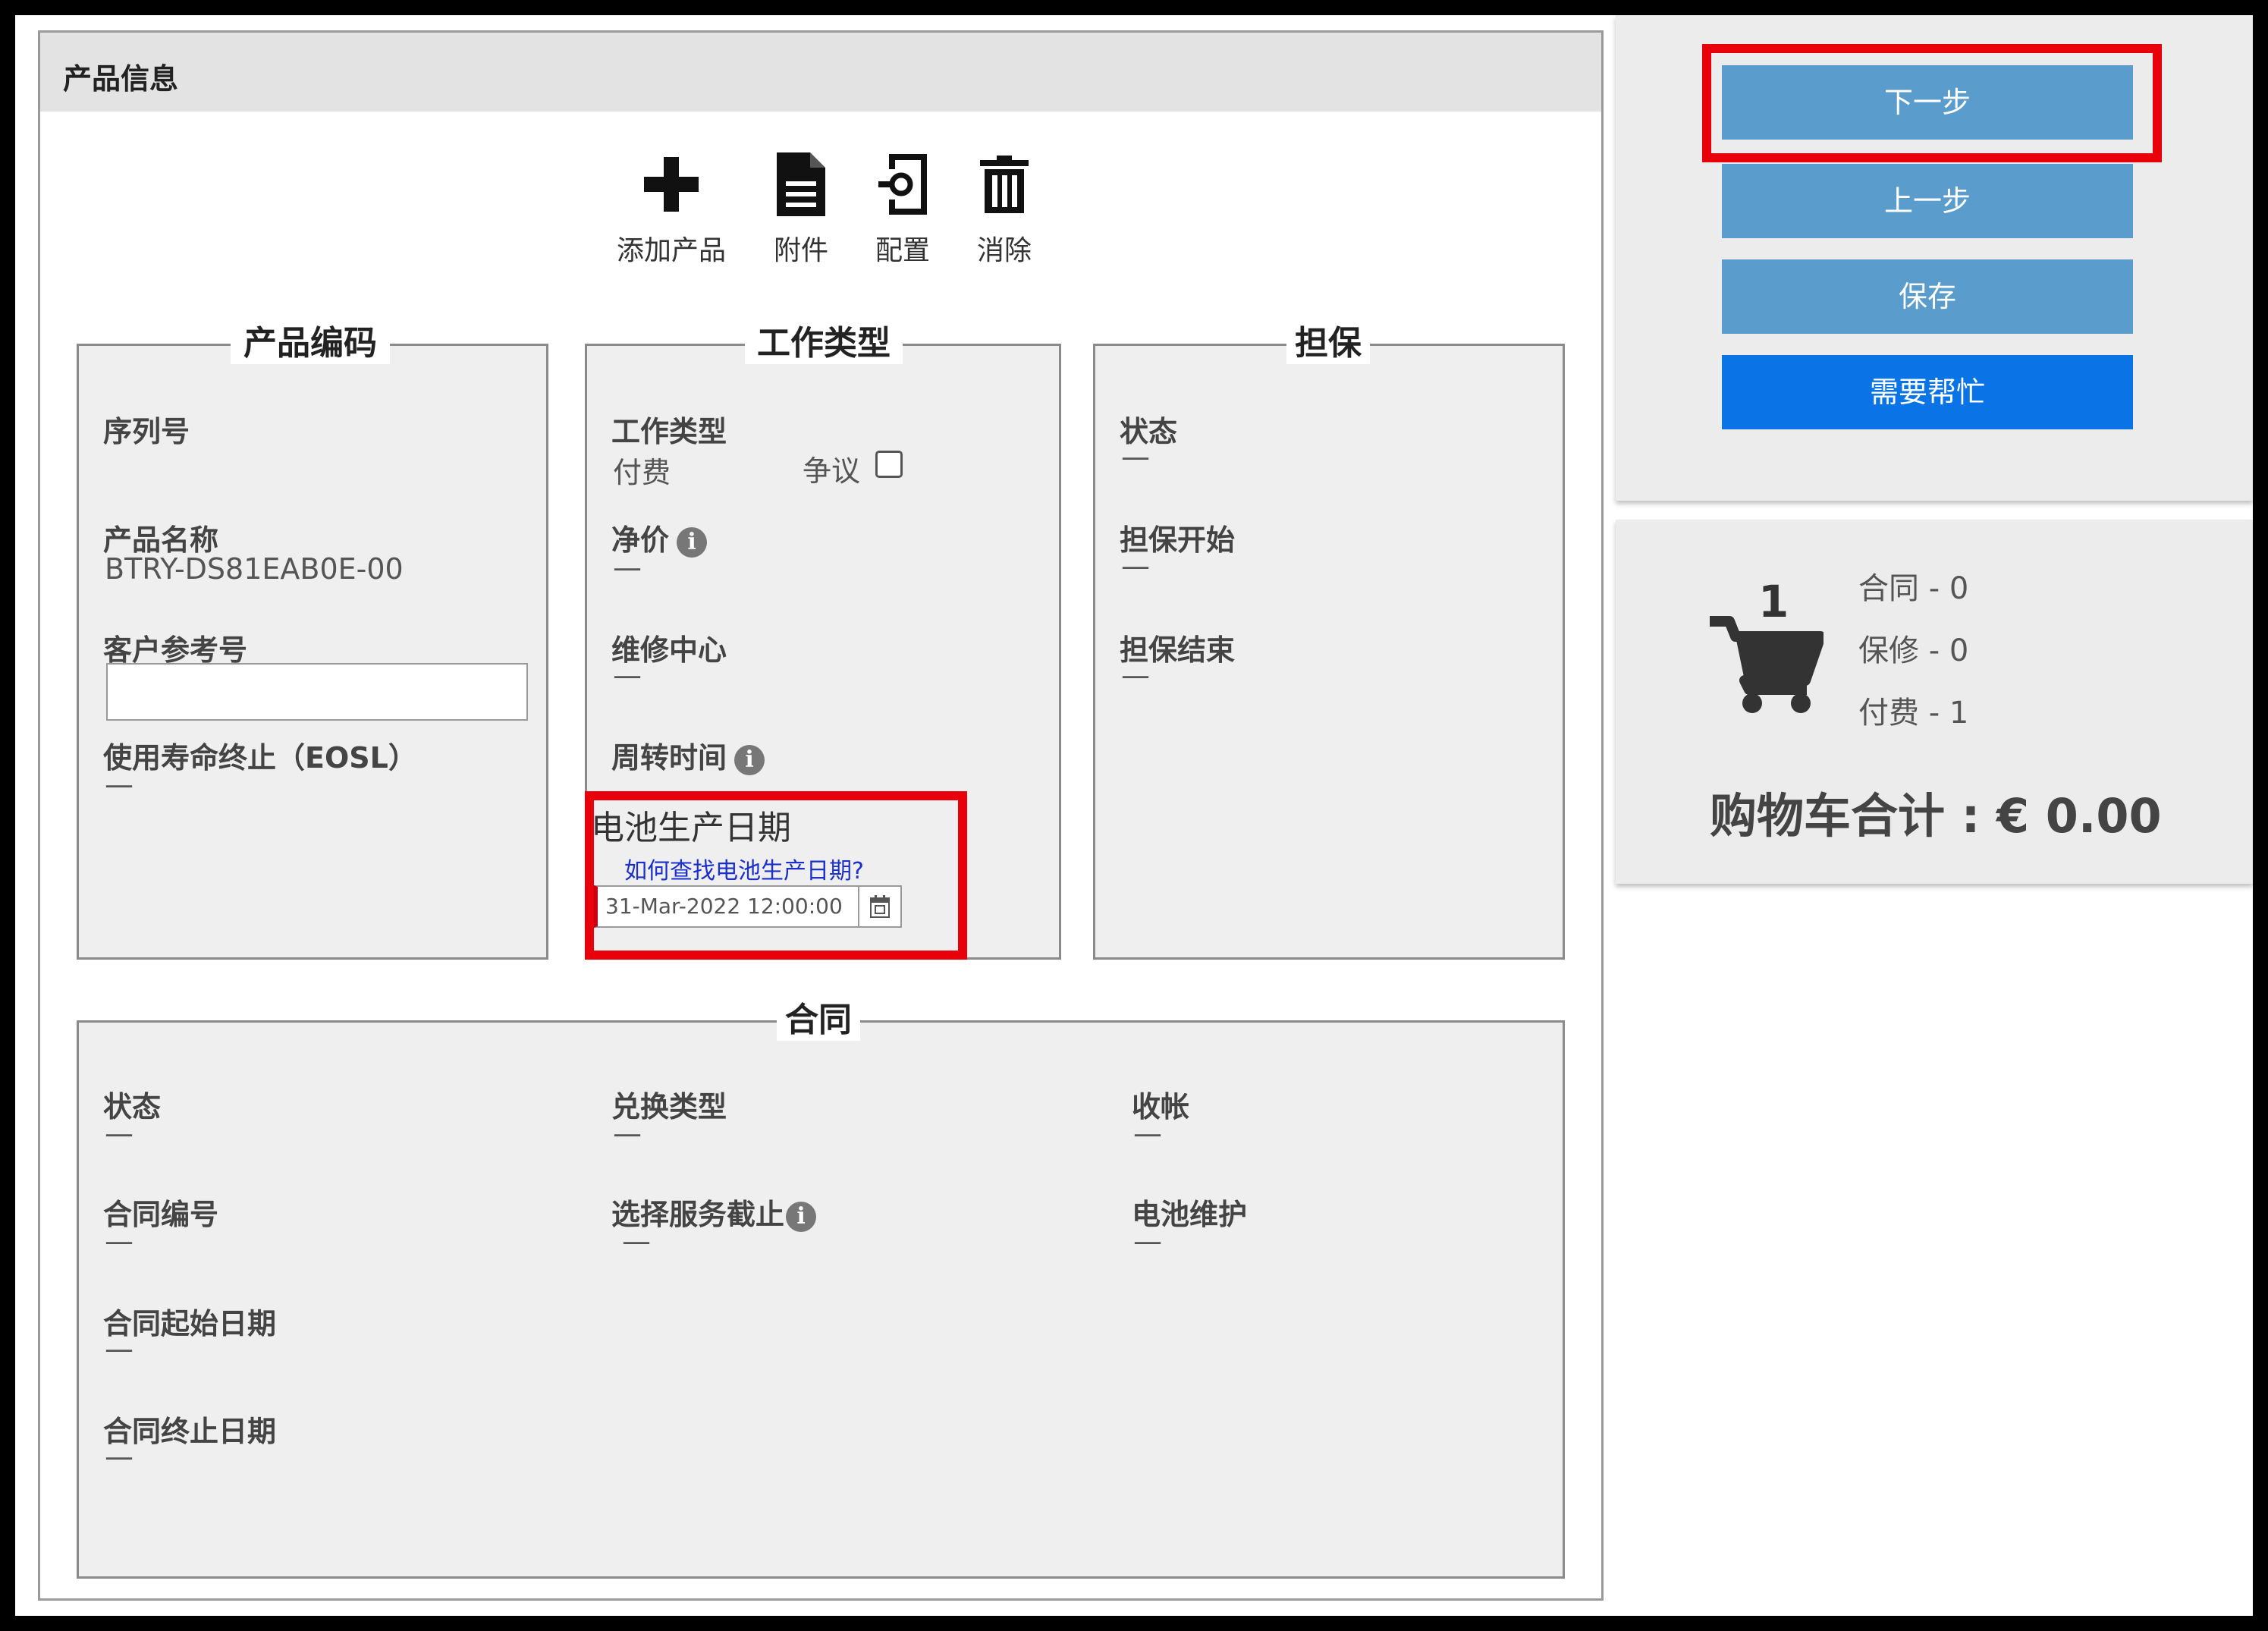 The width and height of the screenshot is (2268, 1631). Describe the element at coordinates (1328, 343) in the screenshot. I see `warranty-title: 担保` at that location.